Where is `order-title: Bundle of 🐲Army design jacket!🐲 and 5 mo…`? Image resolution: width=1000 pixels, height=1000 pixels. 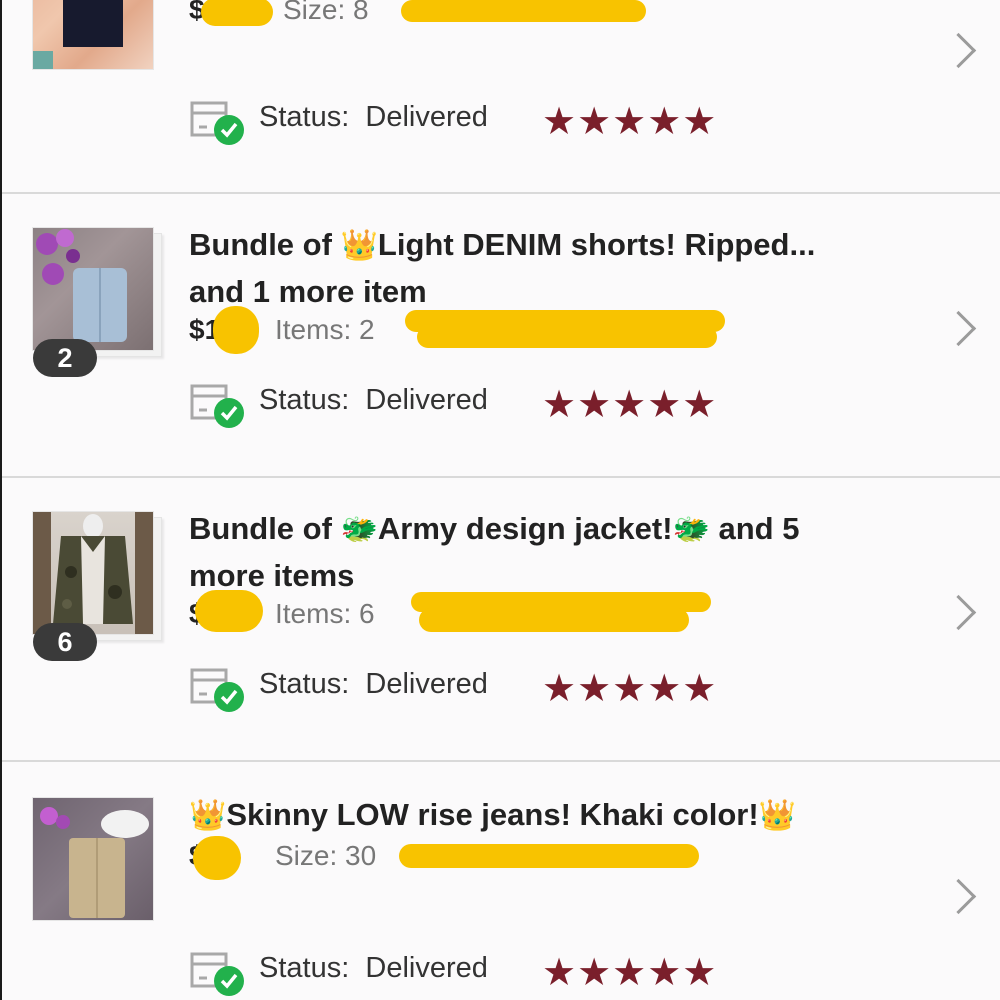
order-title: Bundle of 🐲Army design jacket!🐲 and 5 mo… is located at coordinates (494, 552).